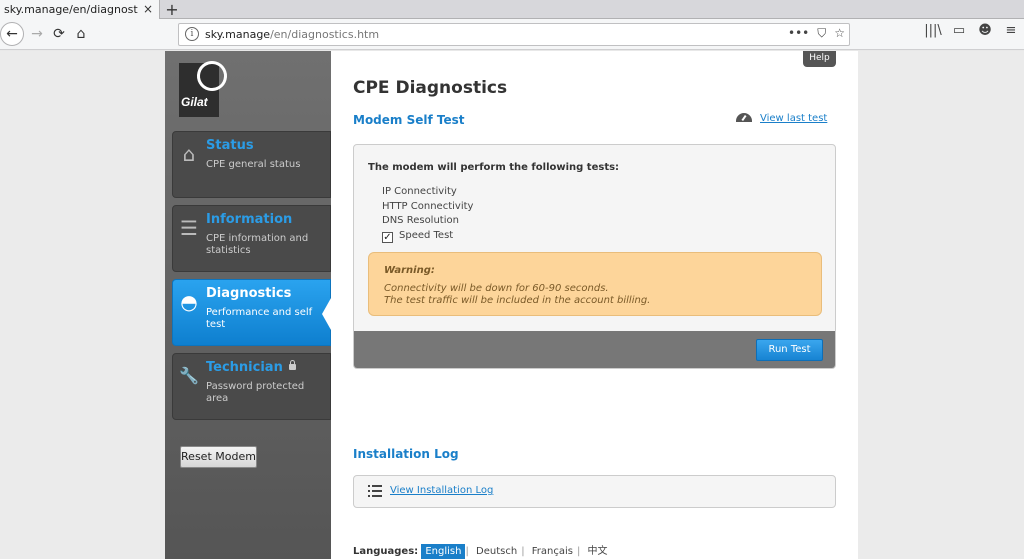 The width and height of the screenshot is (1024, 559). I want to click on page-actions-icon: •••, so click(798, 33).